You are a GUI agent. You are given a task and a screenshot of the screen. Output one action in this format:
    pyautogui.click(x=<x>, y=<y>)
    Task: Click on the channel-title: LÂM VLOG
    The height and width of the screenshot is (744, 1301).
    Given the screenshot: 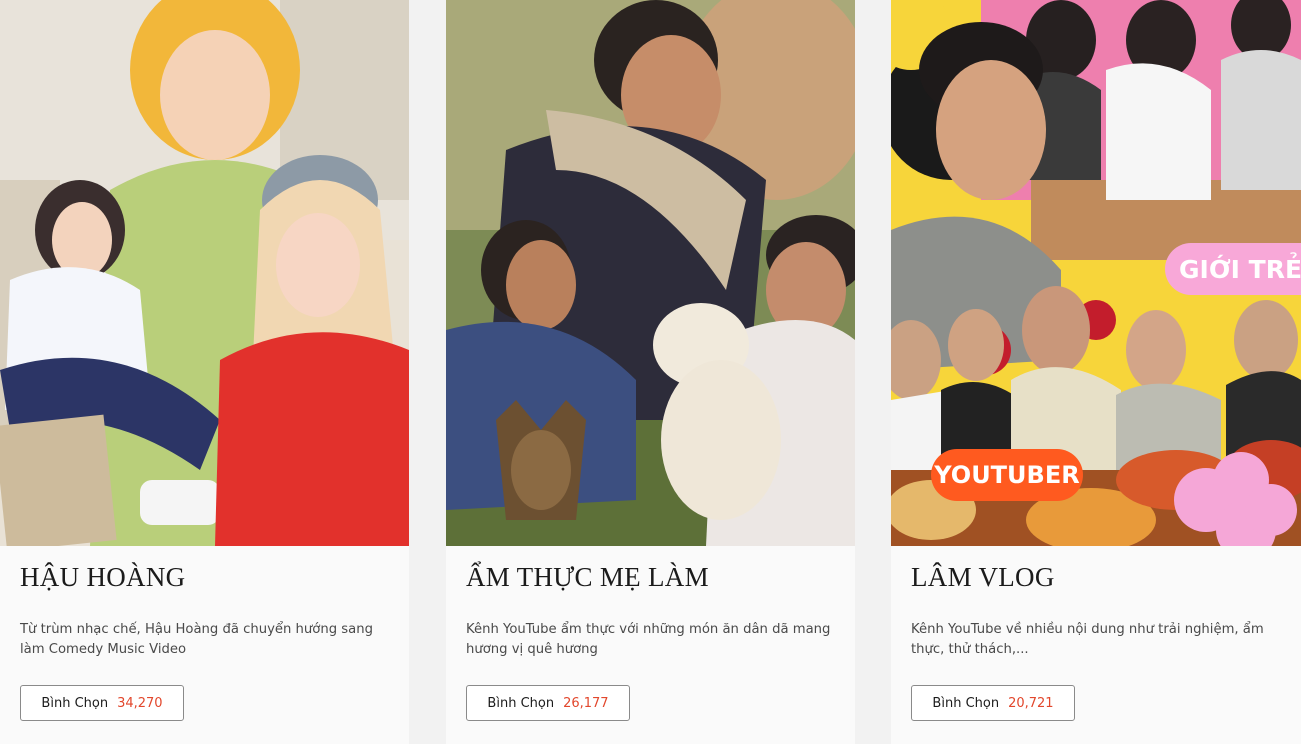 What is the action you would take?
    pyautogui.click(x=983, y=577)
    